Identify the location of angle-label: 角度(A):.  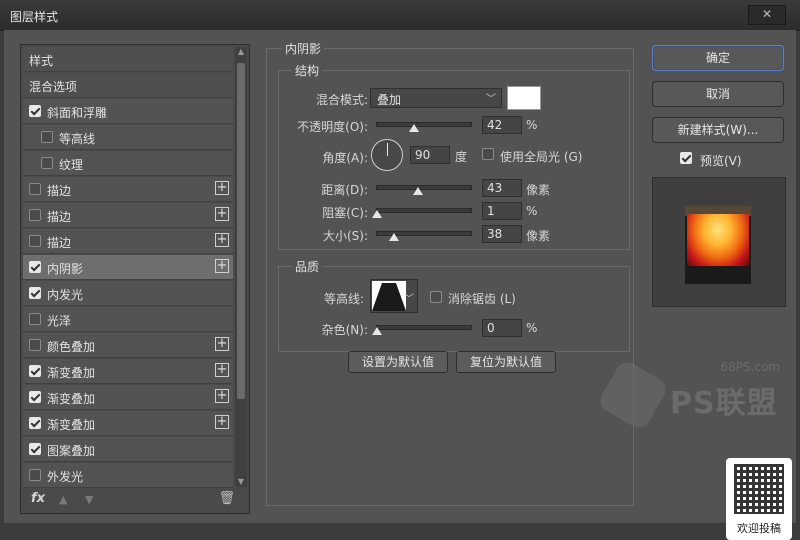
(345, 158).